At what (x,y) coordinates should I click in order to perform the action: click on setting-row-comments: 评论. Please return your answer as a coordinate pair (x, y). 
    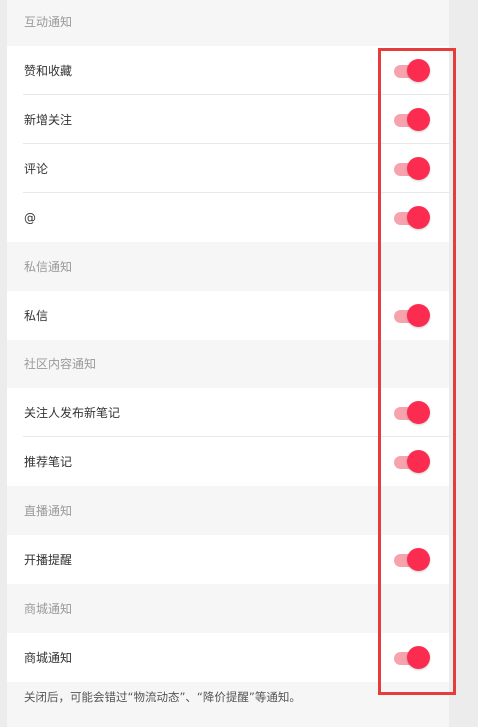
    Looking at the image, I should click on (228, 168).